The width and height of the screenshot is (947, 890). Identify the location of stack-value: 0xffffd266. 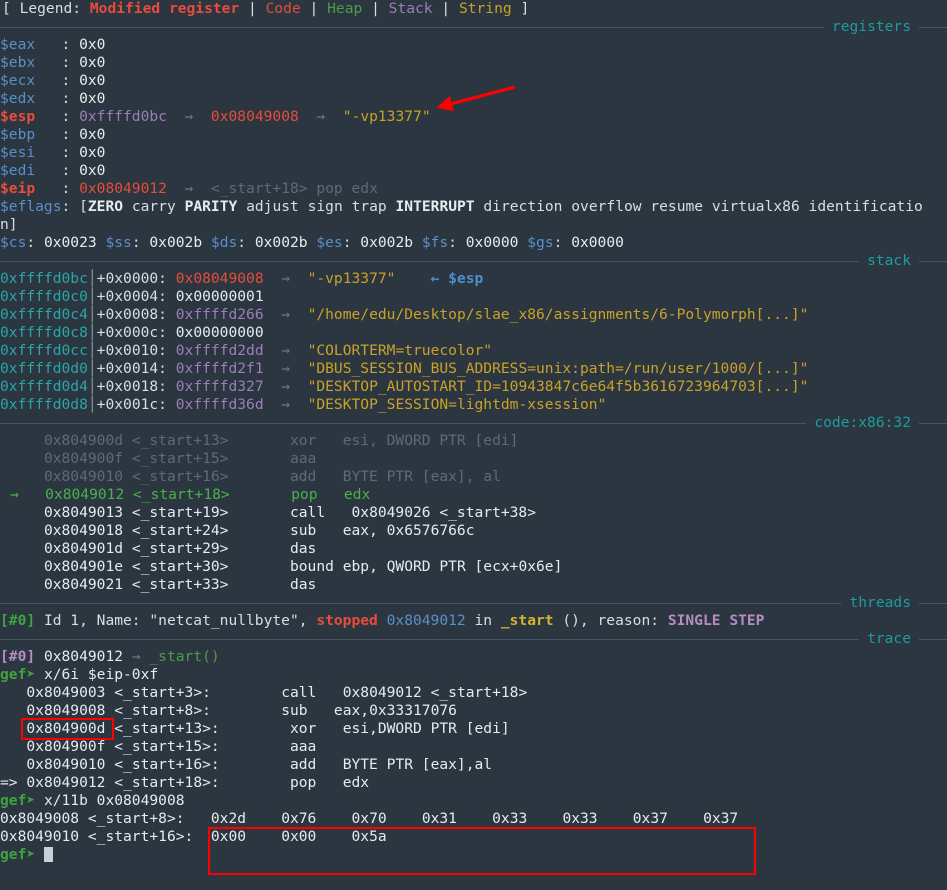
(219, 314).